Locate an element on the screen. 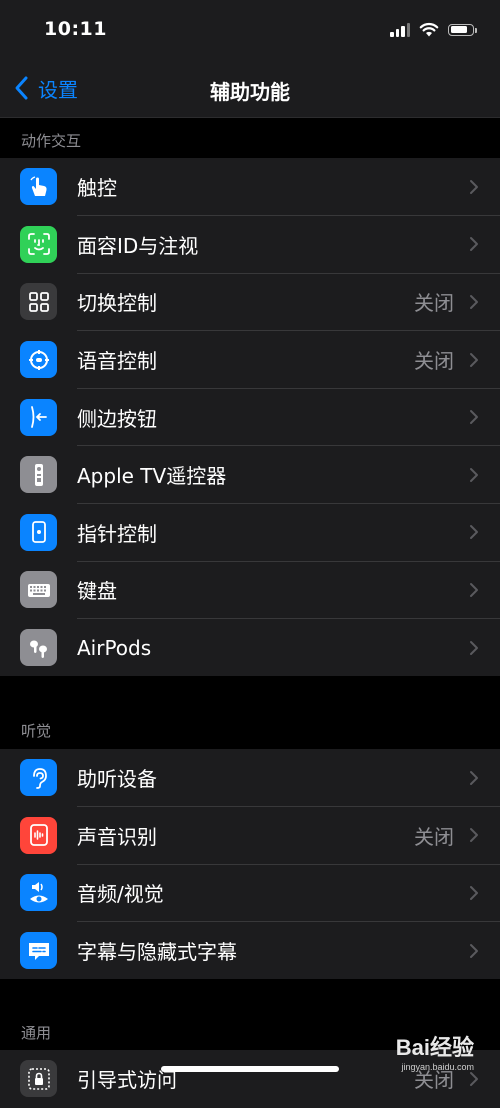 The image size is (500, 1108). item-label: Apple TV遥控器 is located at coordinates (152, 476).